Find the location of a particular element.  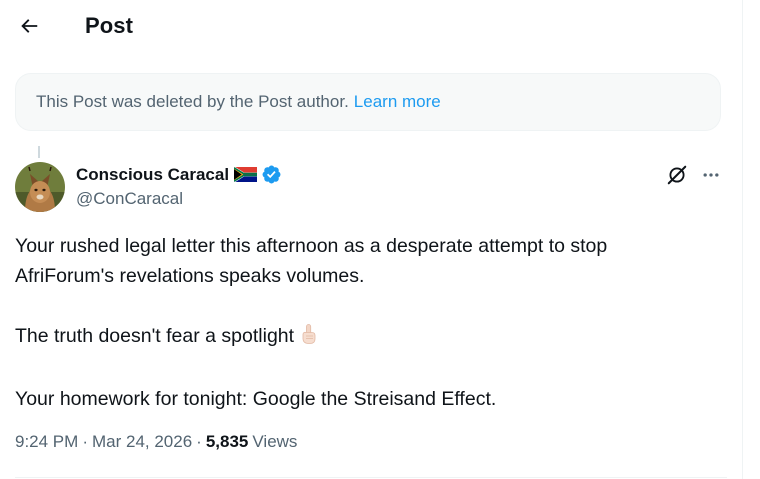

more-horizontal-icon is located at coordinates (711, 175).